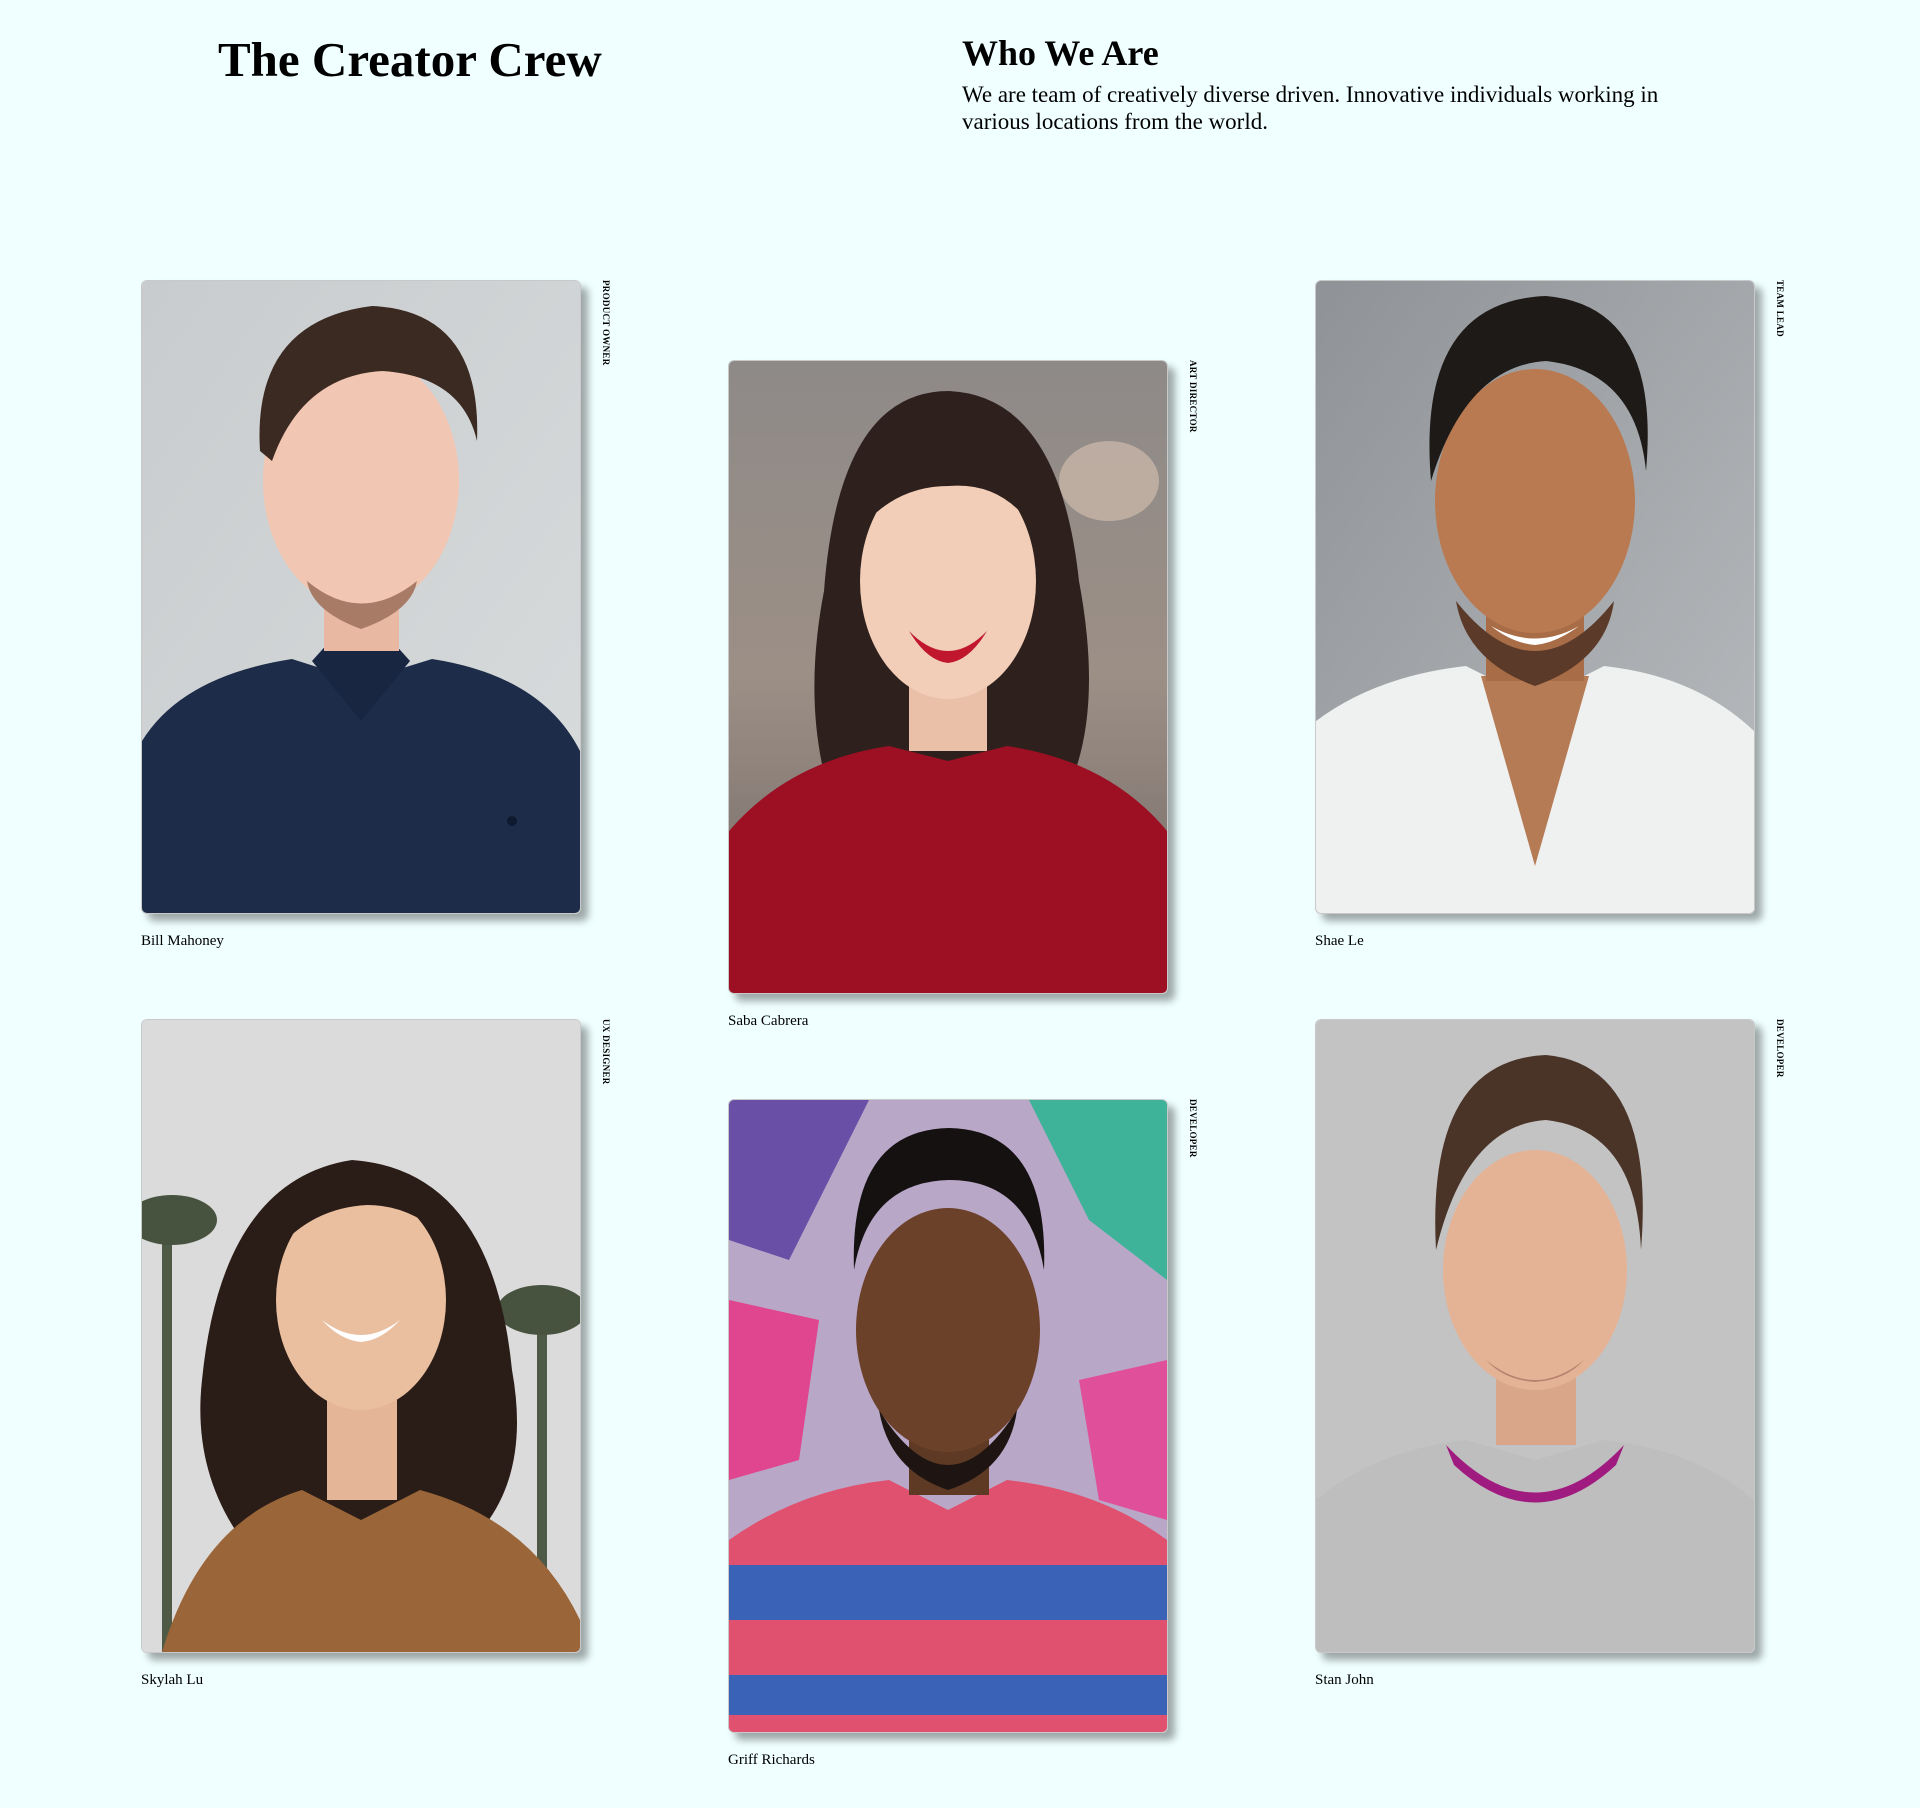 This screenshot has width=1920, height=1808. I want to click on team-photo-saba-cabrera, so click(948, 677).